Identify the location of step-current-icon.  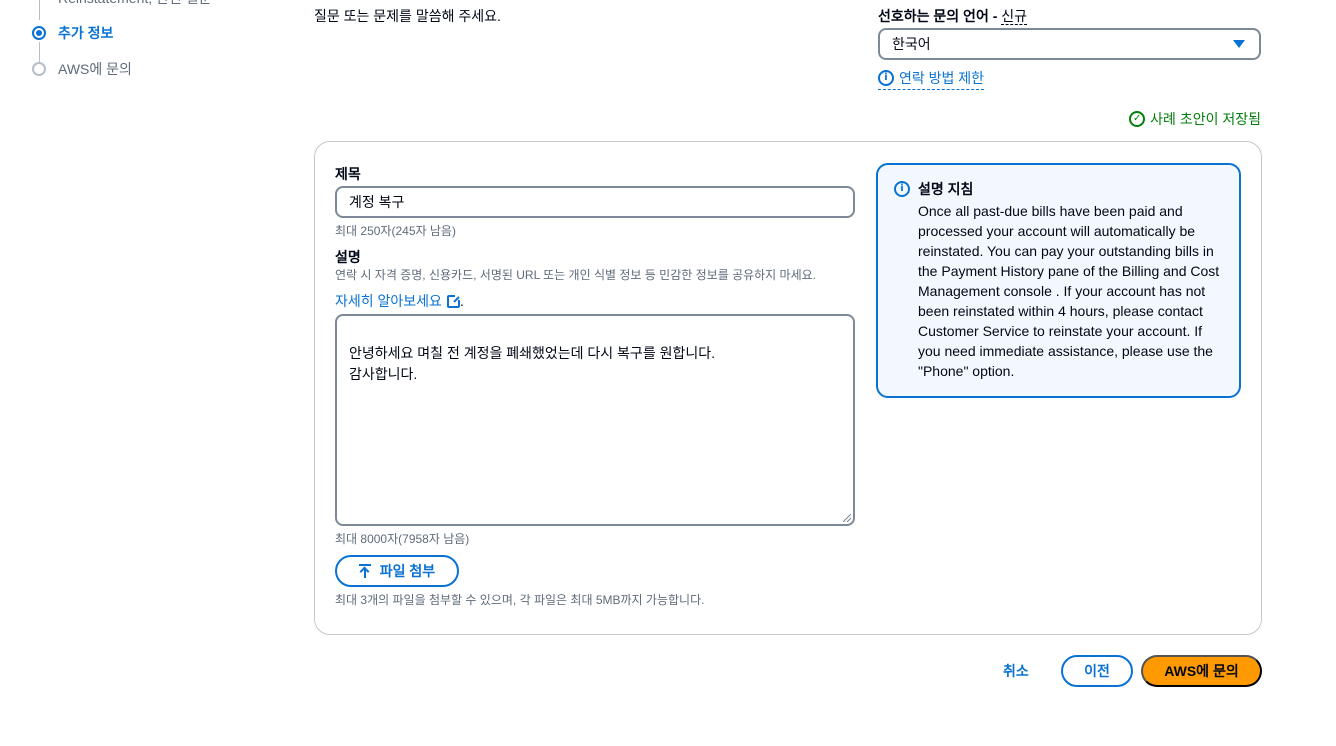
(39, 33).